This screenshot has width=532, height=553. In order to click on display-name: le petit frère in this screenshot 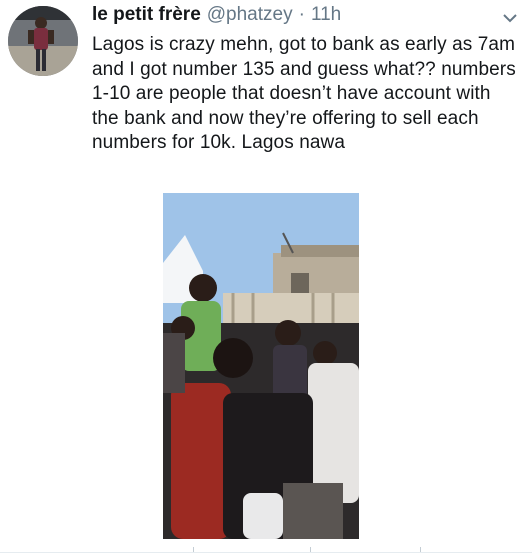, I will do `click(146, 15)`.